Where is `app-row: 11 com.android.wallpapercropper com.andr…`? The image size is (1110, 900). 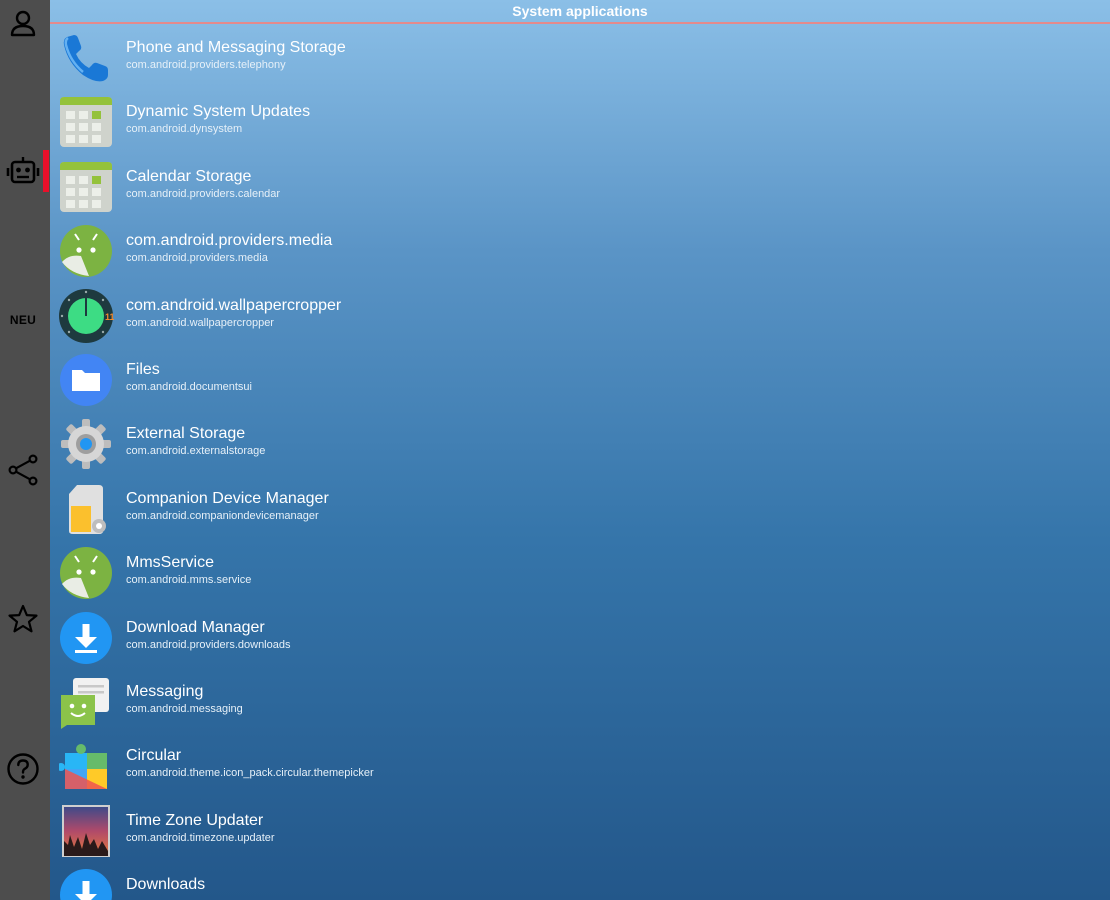 app-row: 11 com.android.wallpapercropper com.andr… is located at coordinates (580, 315).